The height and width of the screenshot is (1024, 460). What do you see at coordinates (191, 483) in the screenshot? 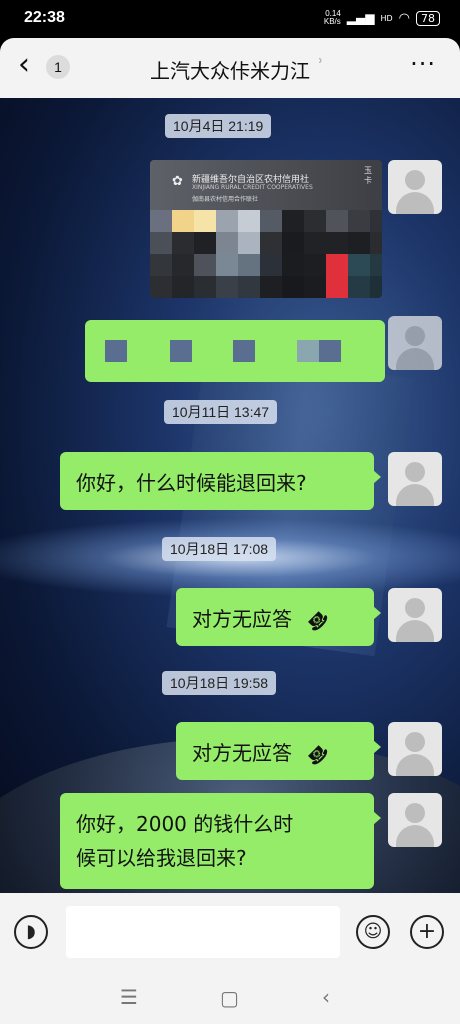
I see `message-text: 你好，什么时候能退回来?` at bounding box center [191, 483].